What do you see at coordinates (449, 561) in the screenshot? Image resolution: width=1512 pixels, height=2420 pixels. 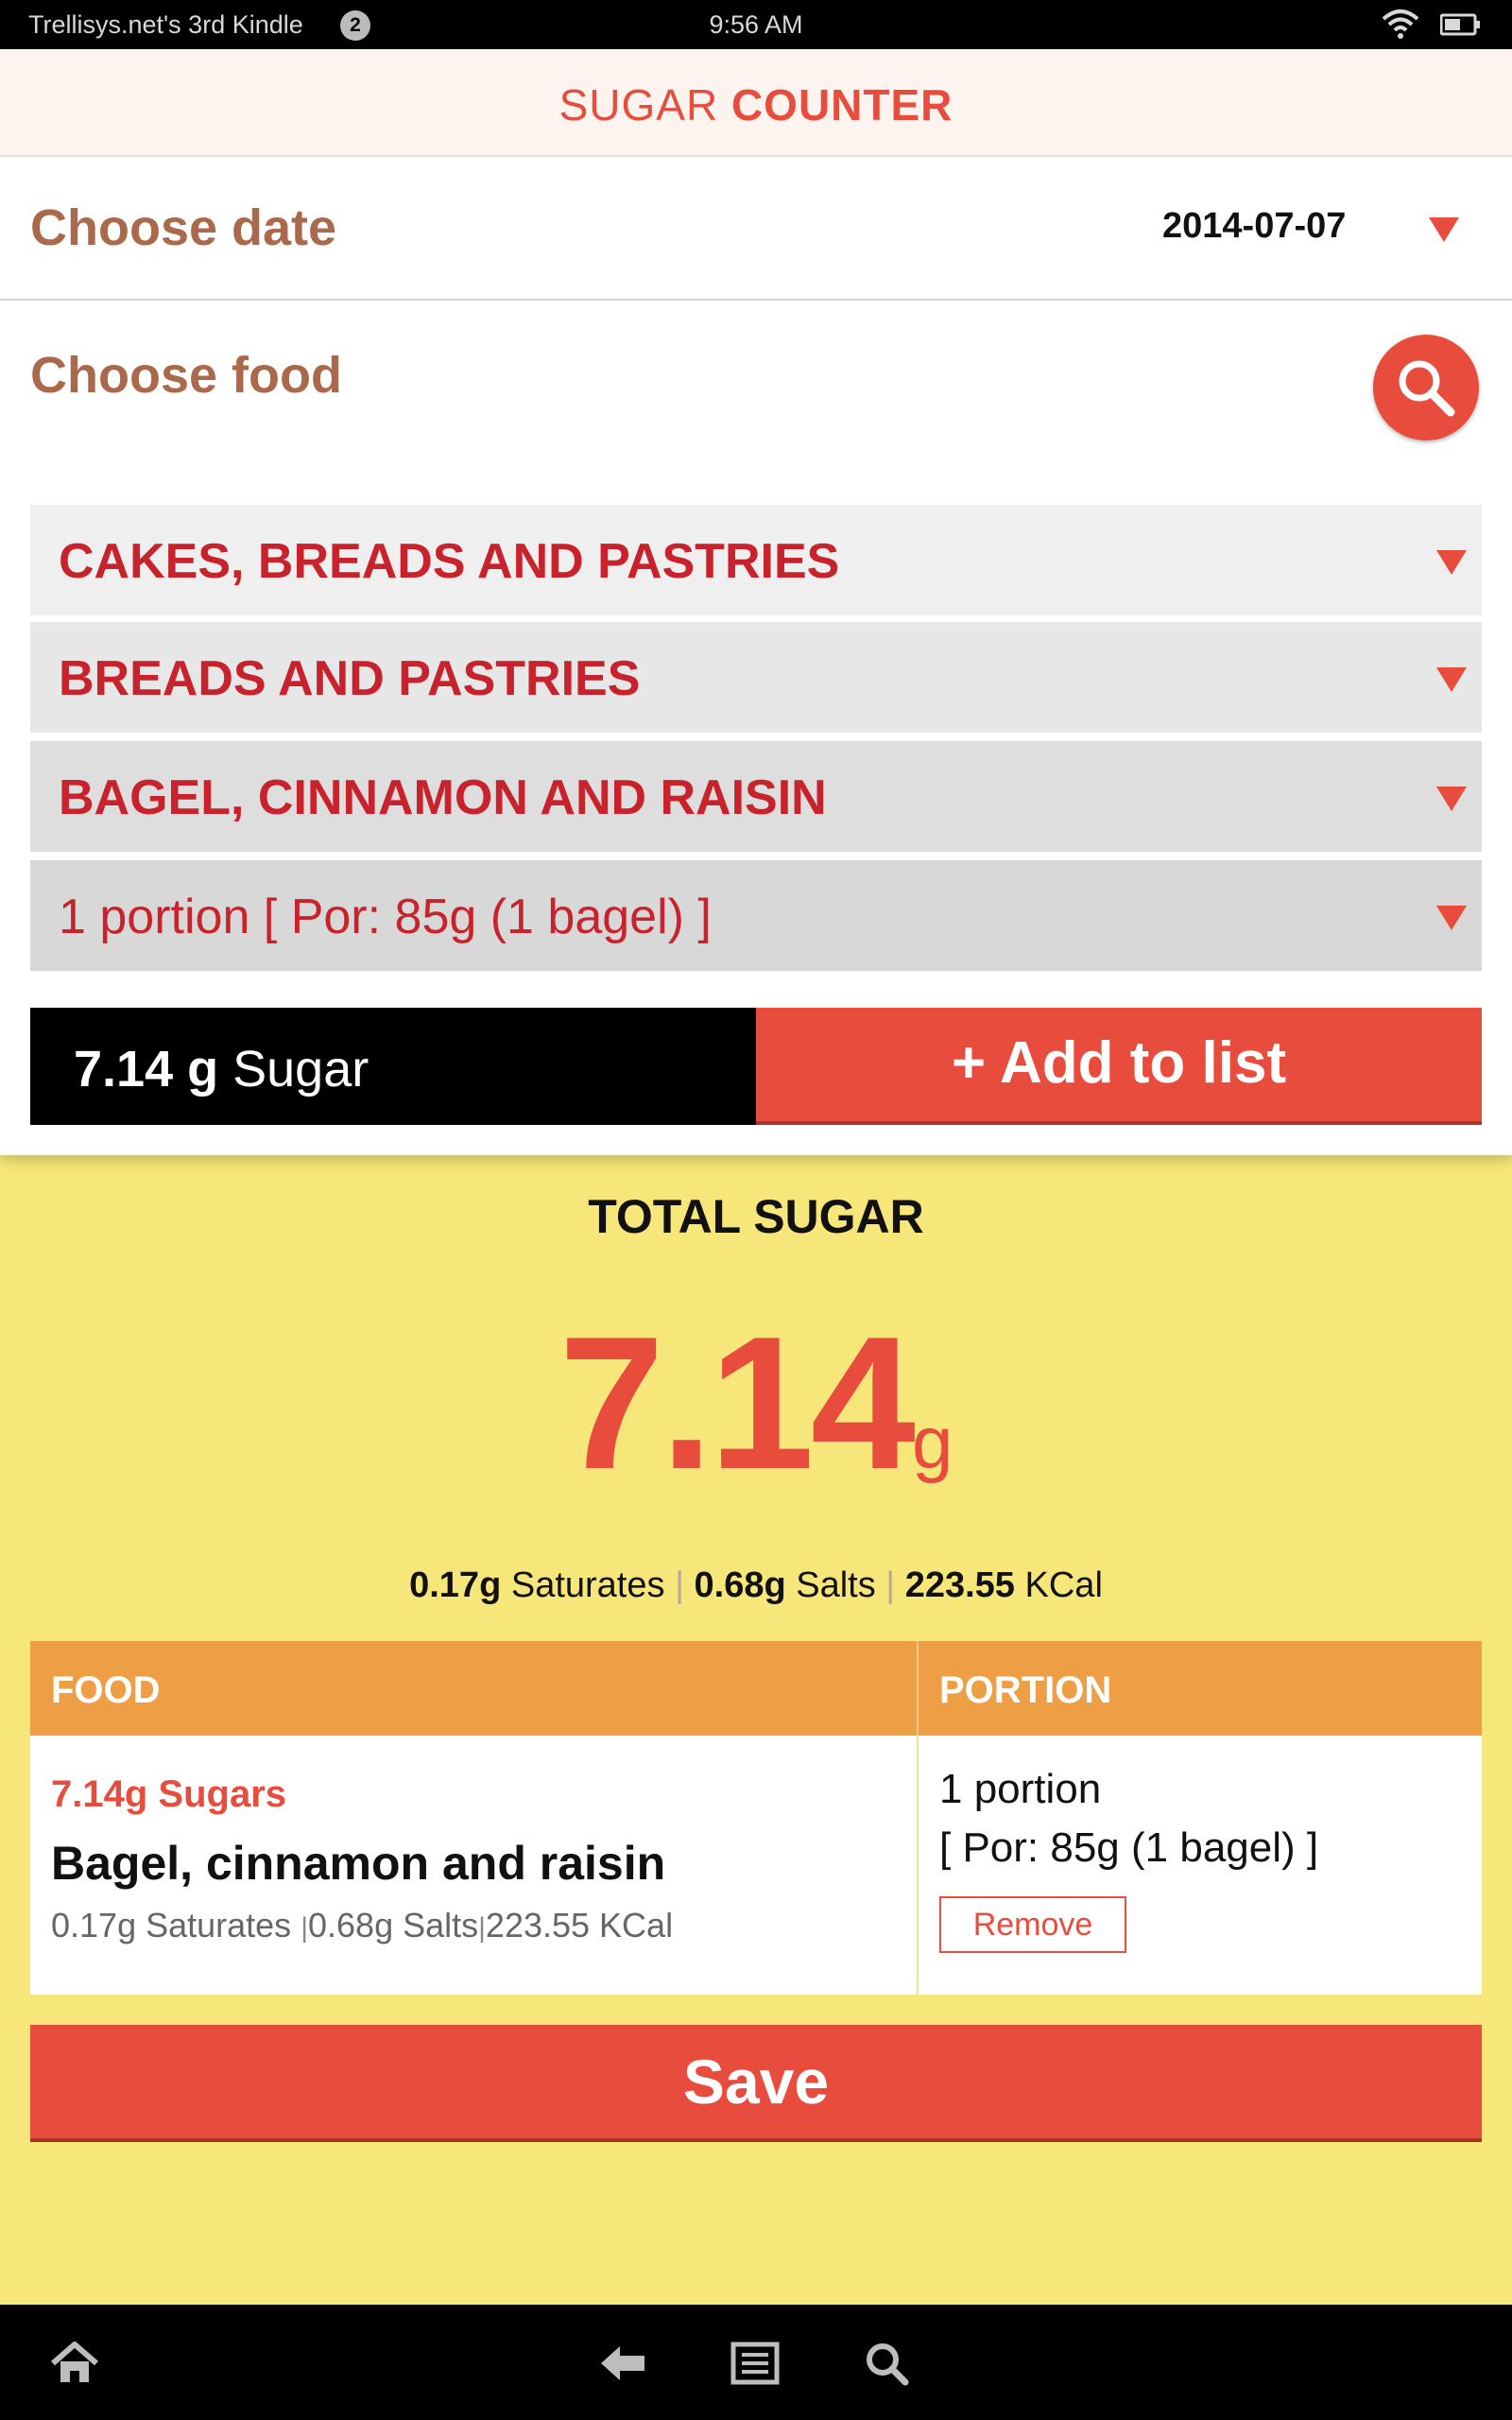 I see `category-dropdown-value: CAKES, BREADS AND PASTRIES` at bounding box center [449, 561].